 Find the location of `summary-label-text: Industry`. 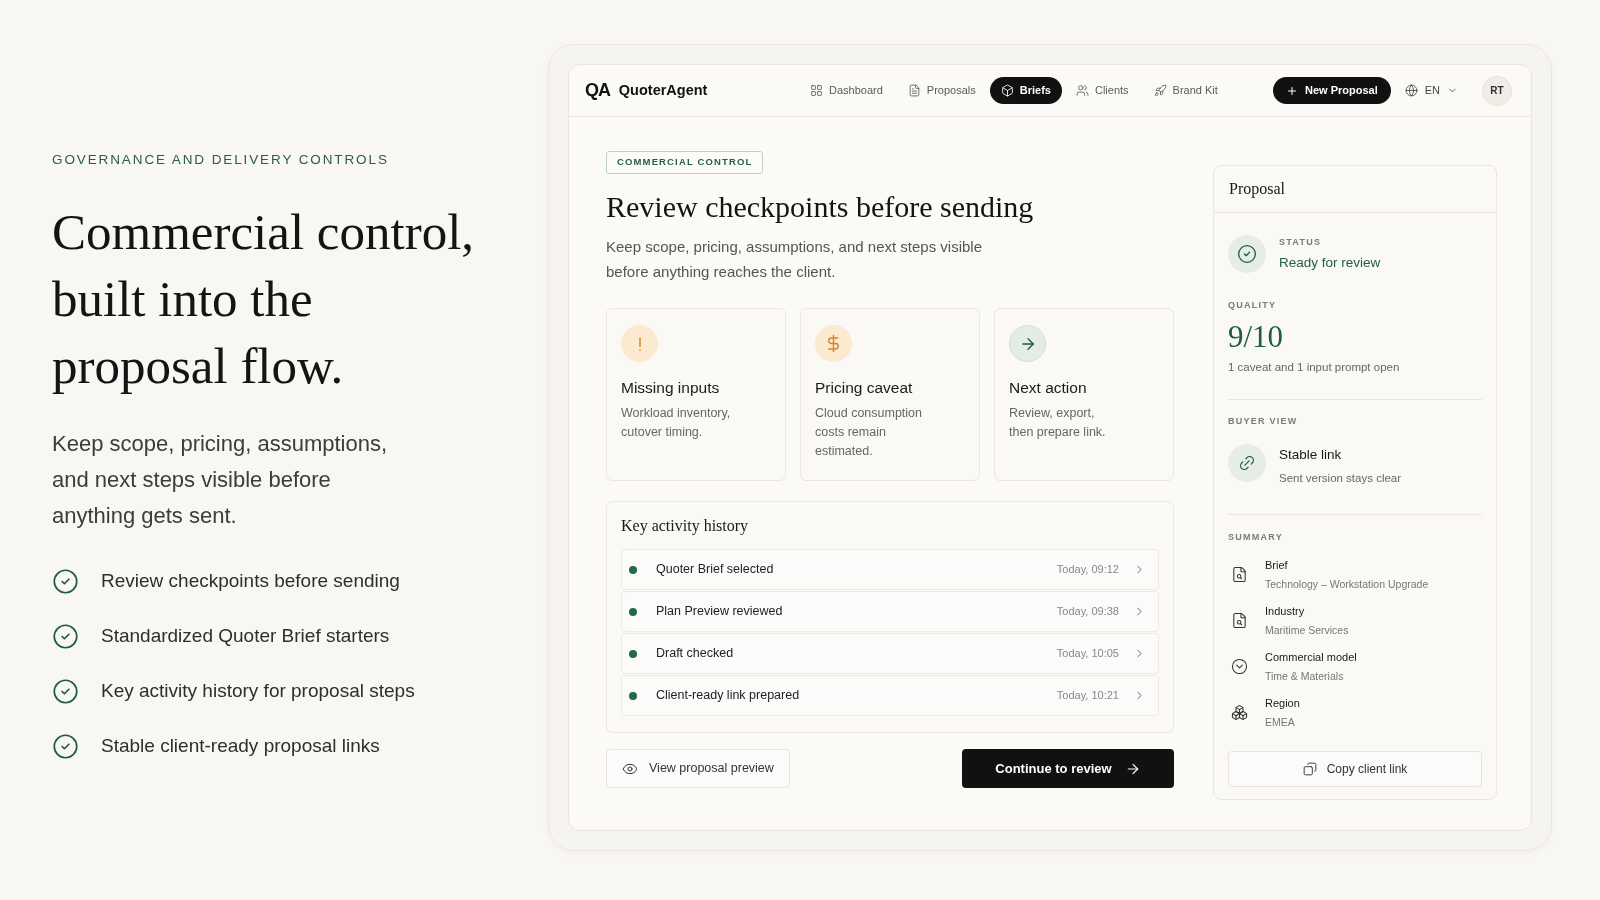

summary-label-text: Industry is located at coordinates (1285, 611).